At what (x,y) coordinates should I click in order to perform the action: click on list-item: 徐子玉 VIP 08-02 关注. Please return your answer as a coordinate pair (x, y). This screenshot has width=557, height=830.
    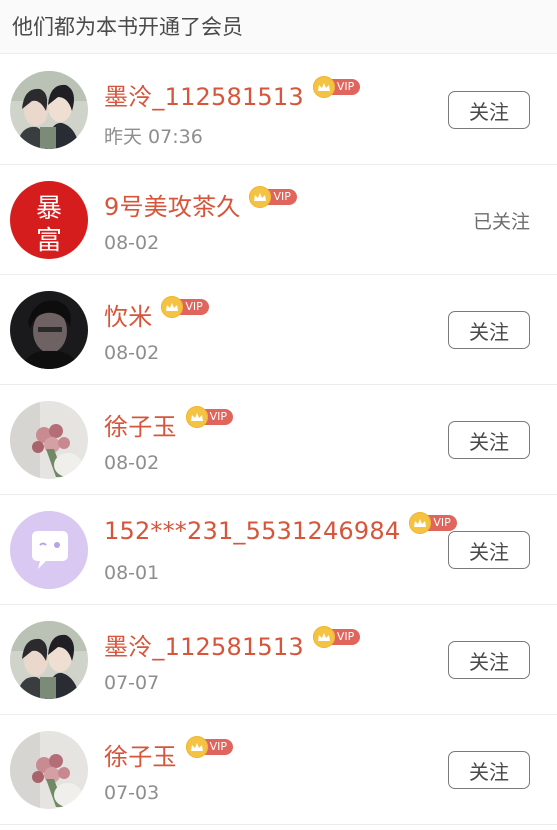
    Looking at the image, I should click on (278, 440).